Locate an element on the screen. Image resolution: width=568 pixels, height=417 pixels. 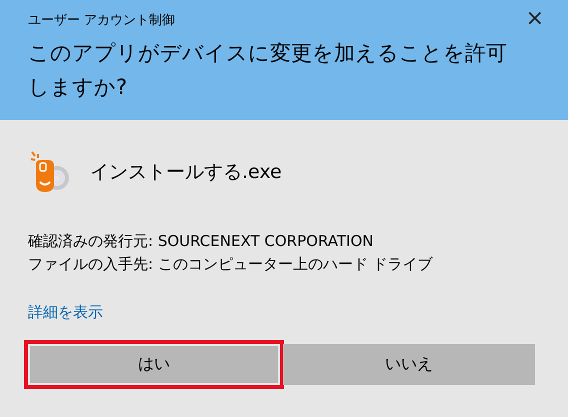
no-button: いいえ is located at coordinates (409, 364).